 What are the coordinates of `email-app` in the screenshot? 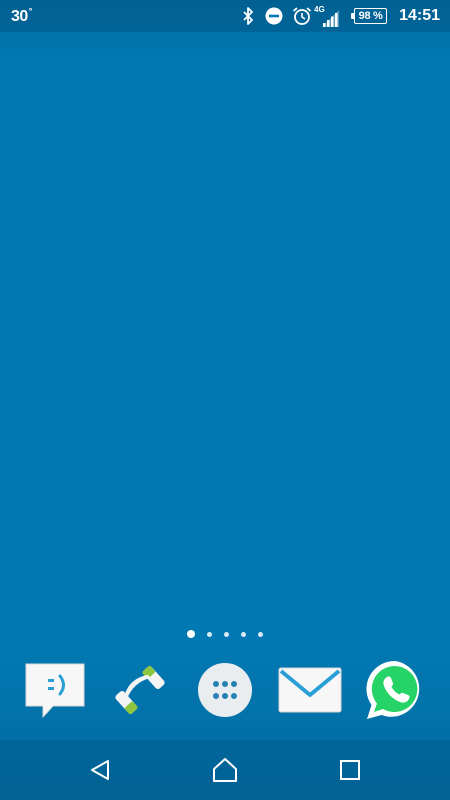 It's located at (310, 690).